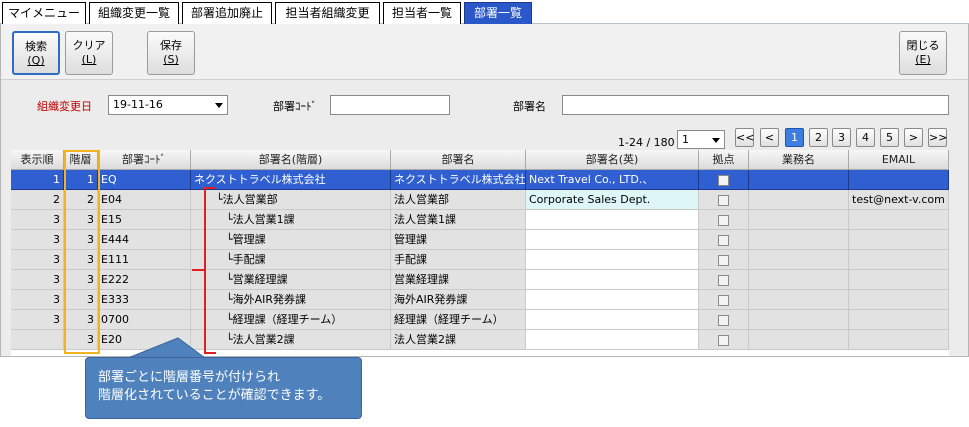 The width and height of the screenshot is (969, 427). What do you see at coordinates (755, 105) in the screenshot?
I see `dept-name-input` at bounding box center [755, 105].